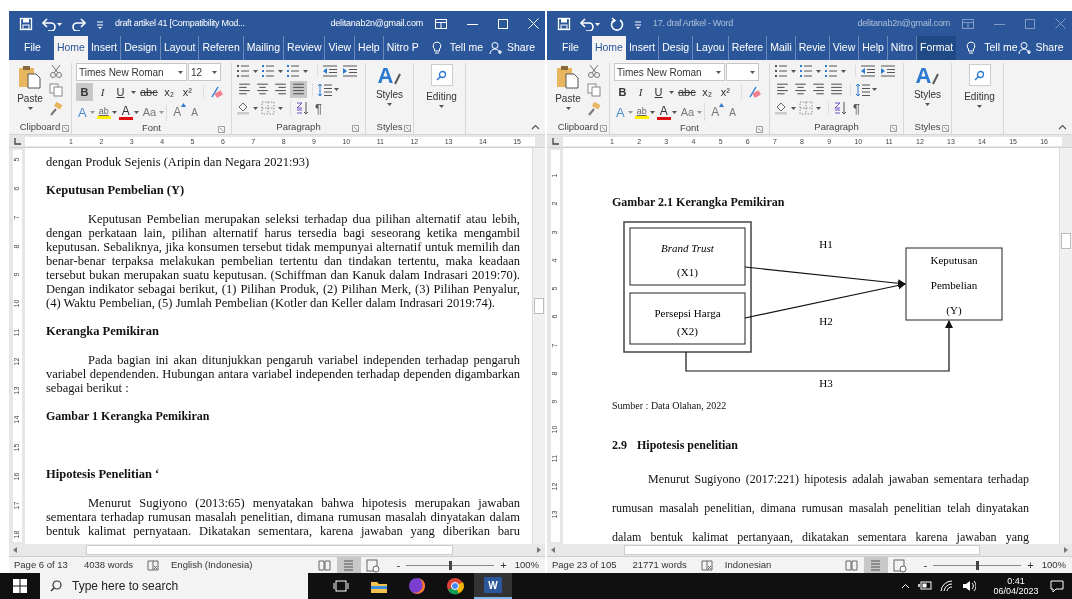 This screenshot has width=1072, height=599. Describe the element at coordinates (936, 48) in the screenshot. I see `ribbon-tab: Format` at that location.